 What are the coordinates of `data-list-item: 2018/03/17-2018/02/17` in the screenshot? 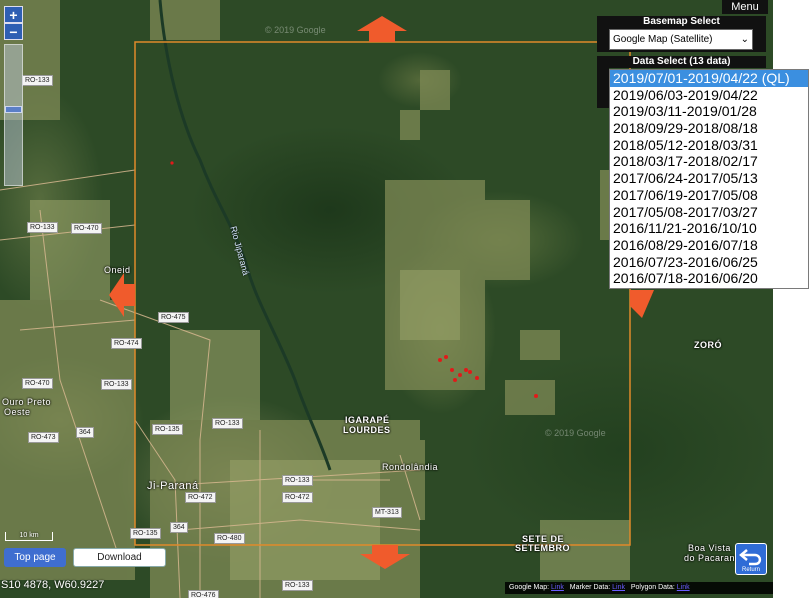 It's located at (709, 161).